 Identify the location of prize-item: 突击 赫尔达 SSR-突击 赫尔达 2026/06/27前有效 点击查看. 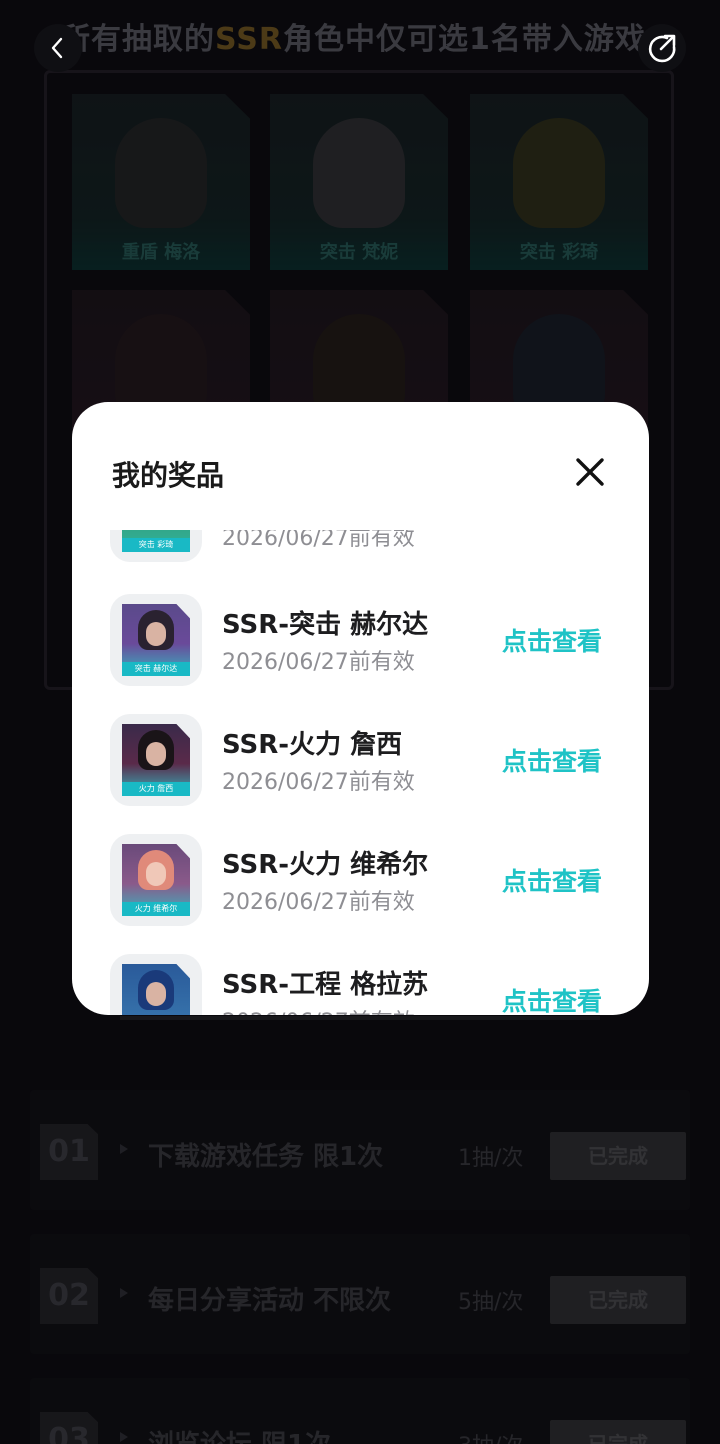
(360, 654).